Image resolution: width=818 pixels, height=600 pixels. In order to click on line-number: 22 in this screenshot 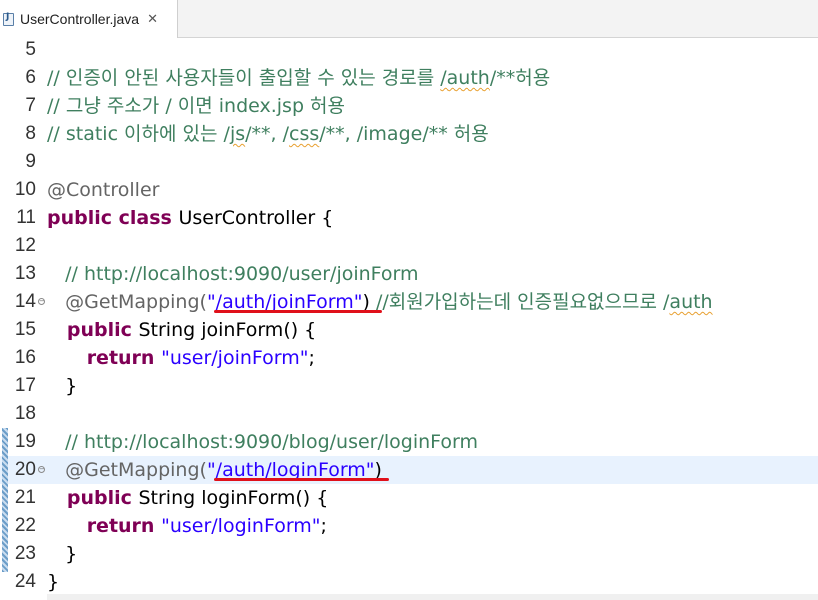, I will do `click(25, 525)`.